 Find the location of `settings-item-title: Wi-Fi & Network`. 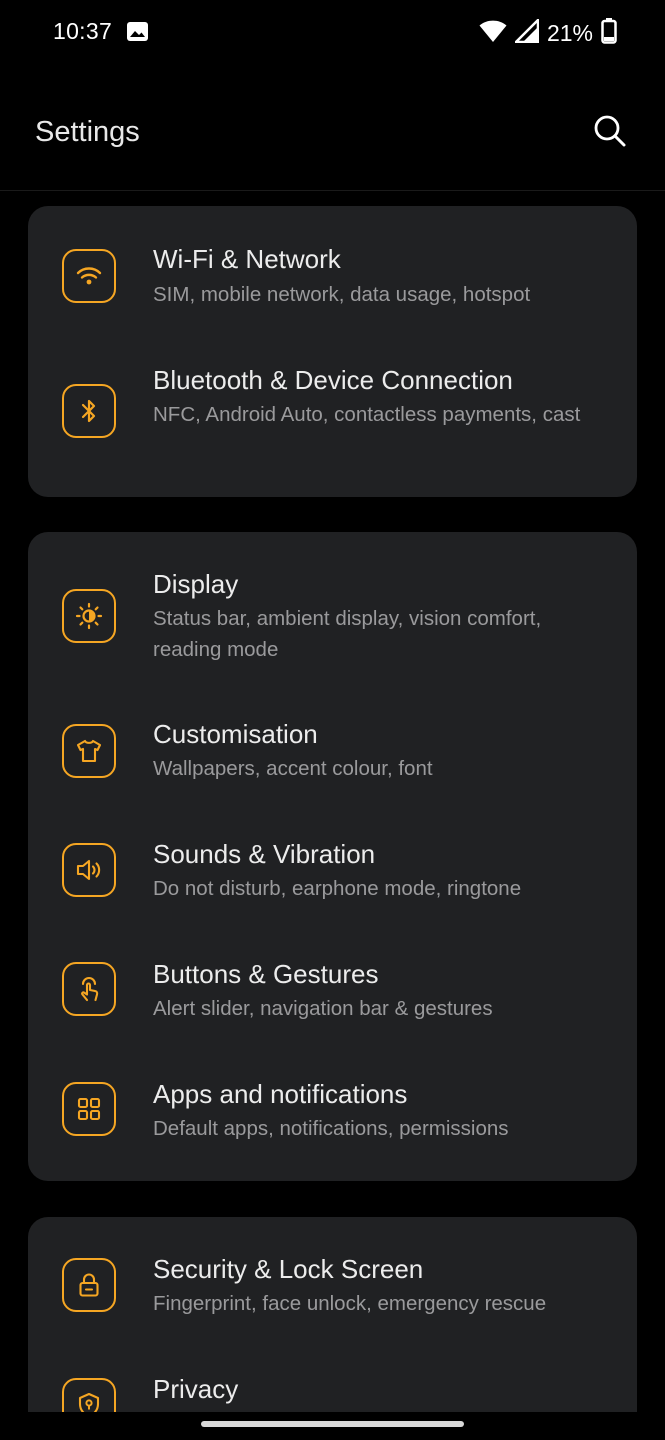

settings-item-title: Wi-Fi & Network is located at coordinates (247, 259).